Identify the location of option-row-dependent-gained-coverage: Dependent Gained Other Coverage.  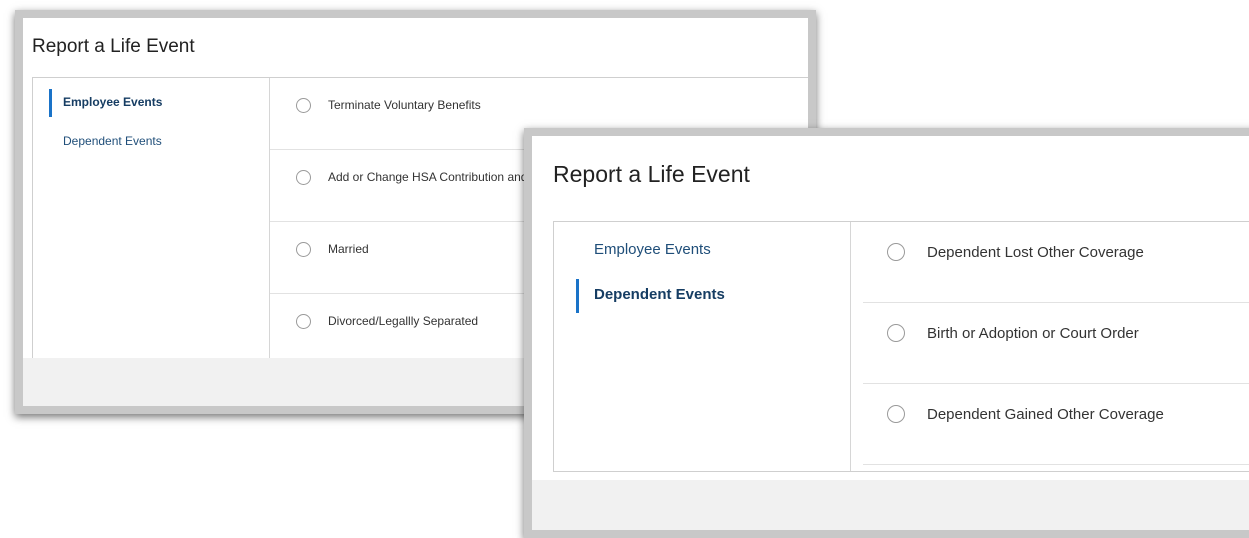
(1056, 424).